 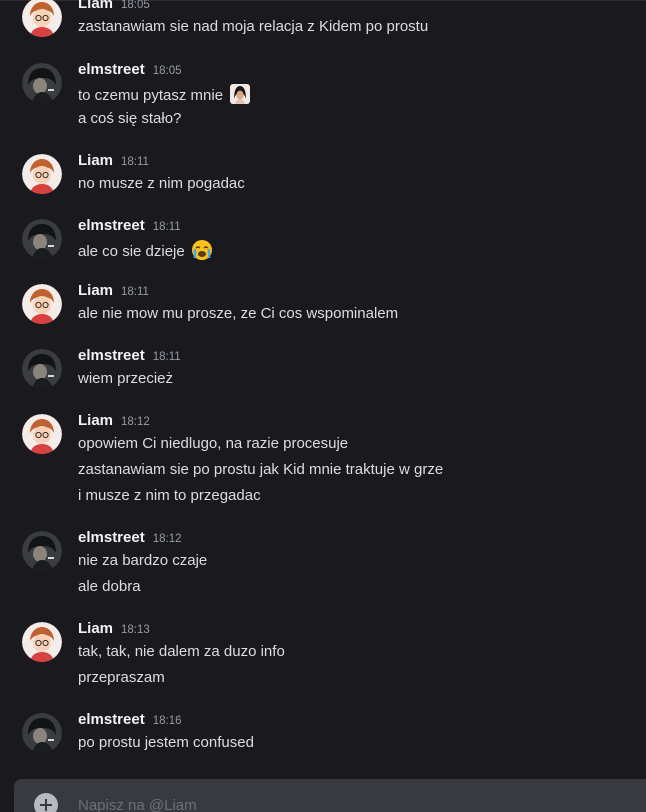 I want to click on message-text: ale dobra, so click(x=109, y=586).